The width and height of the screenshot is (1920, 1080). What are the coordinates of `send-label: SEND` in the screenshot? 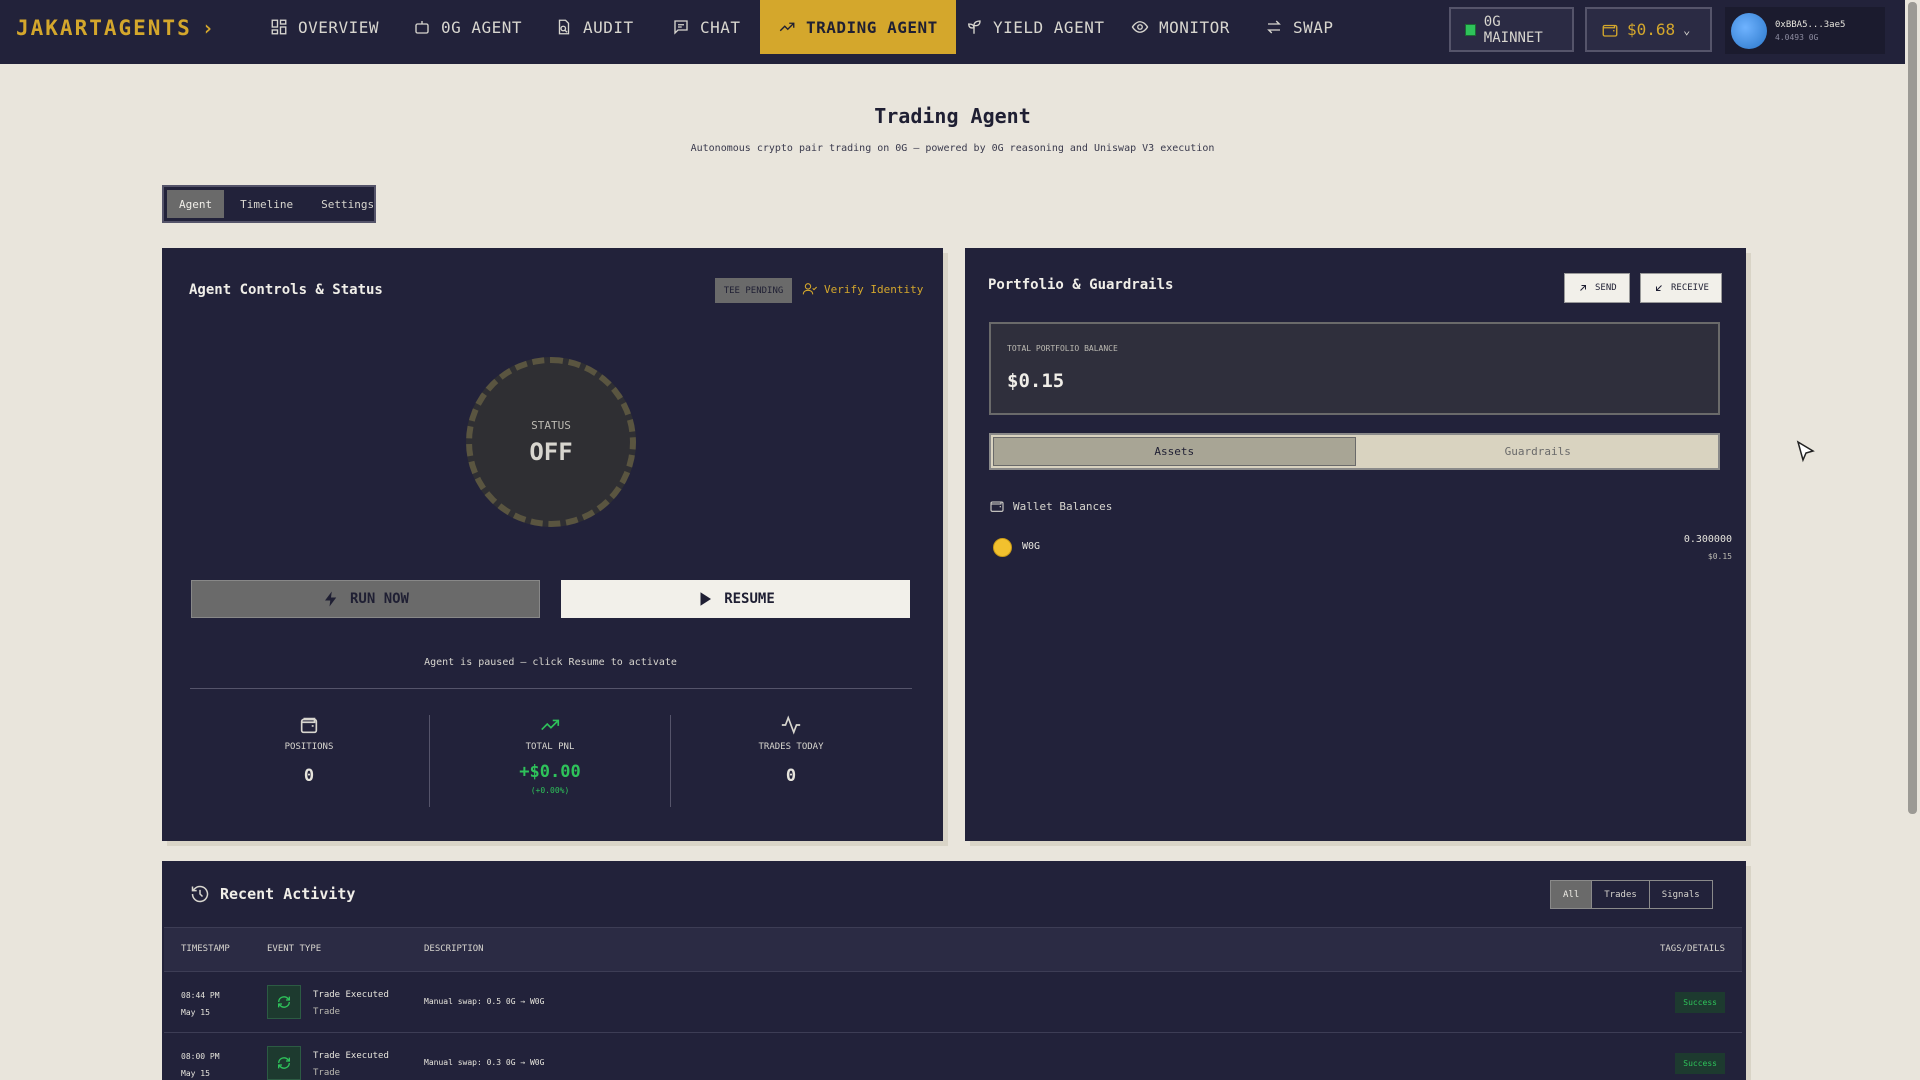 It's located at (1606, 288).